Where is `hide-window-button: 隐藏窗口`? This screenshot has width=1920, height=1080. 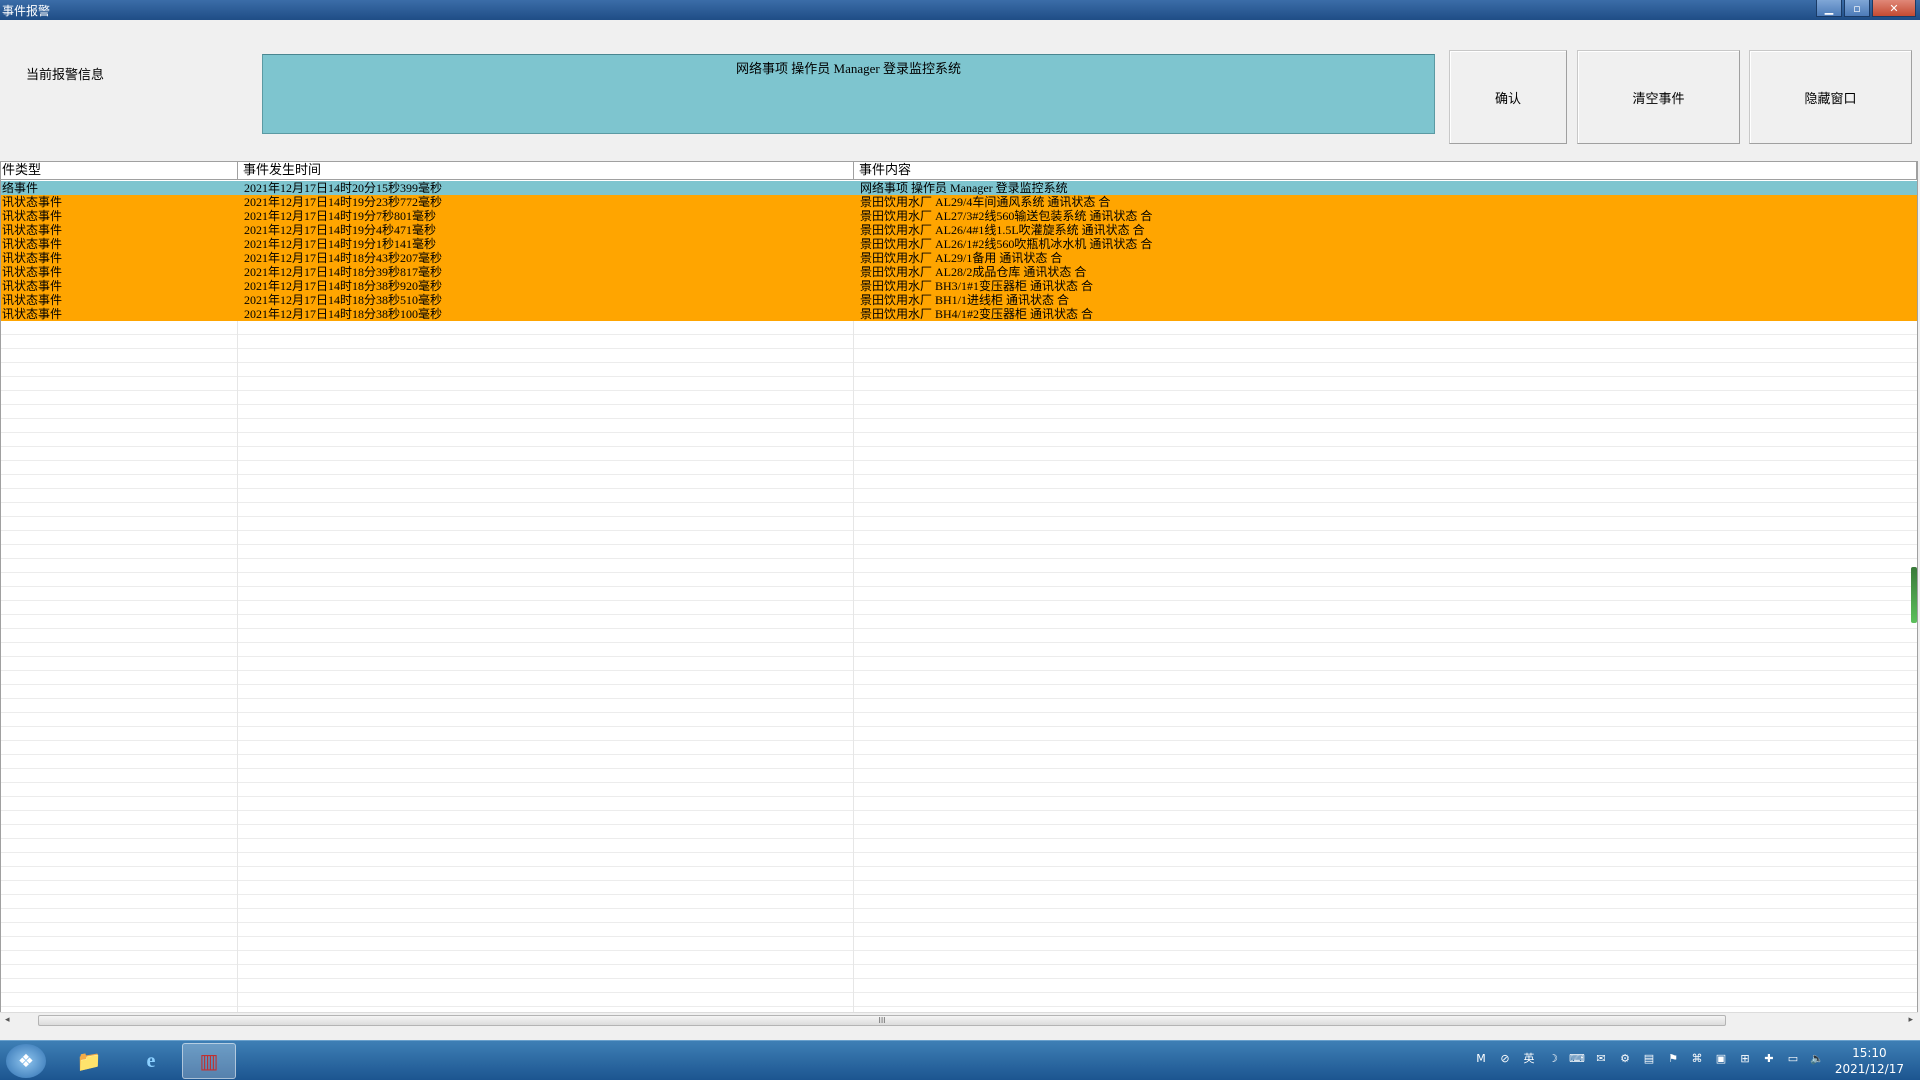
hide-window-button: 隐藏窗口 is located at coordinates (1830, 97).